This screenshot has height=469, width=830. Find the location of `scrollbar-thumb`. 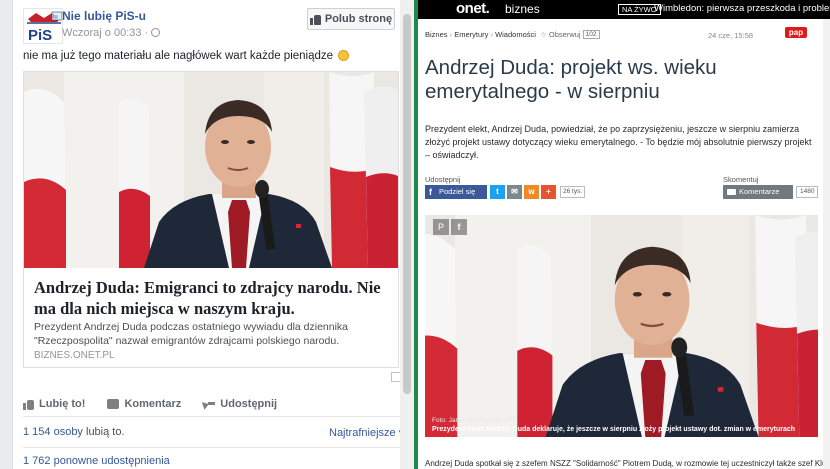

scrollbar-thumb is located at coordinates (407, 204).